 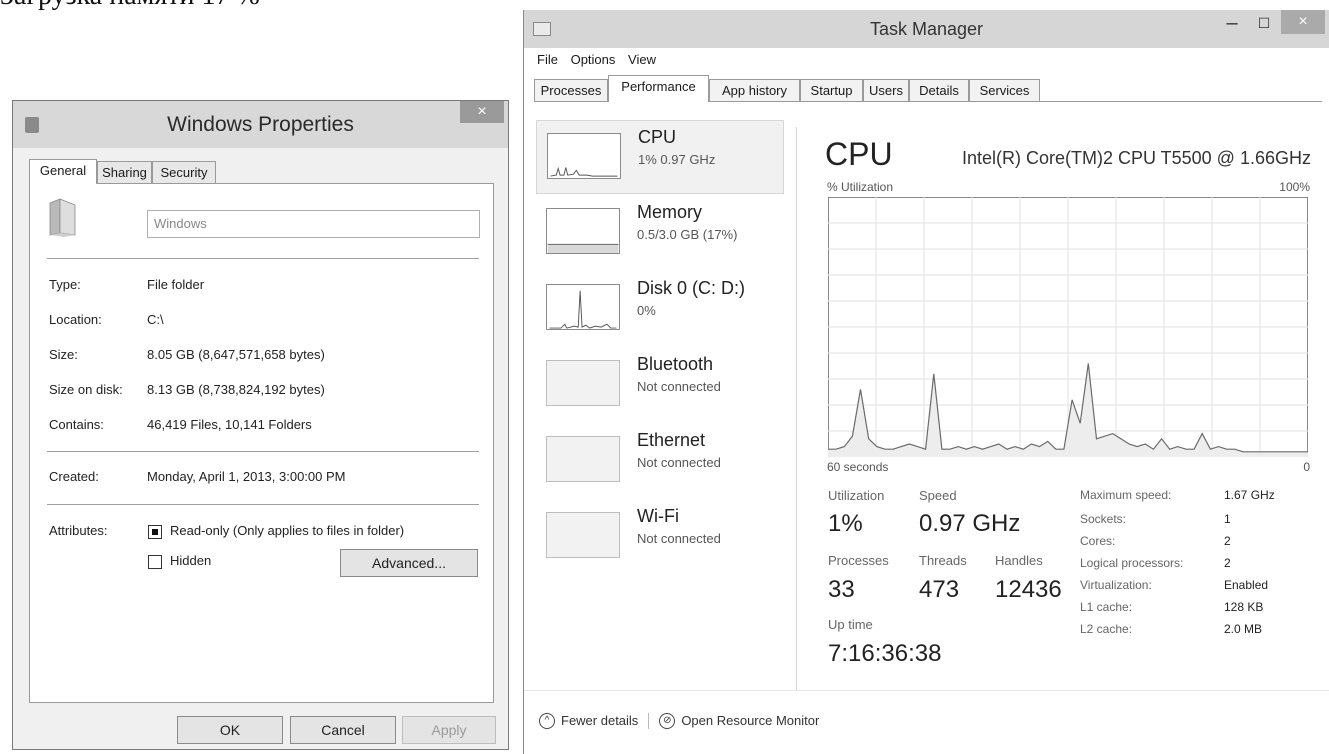 I want to click on footer-divider, so click(x=926, y=690).